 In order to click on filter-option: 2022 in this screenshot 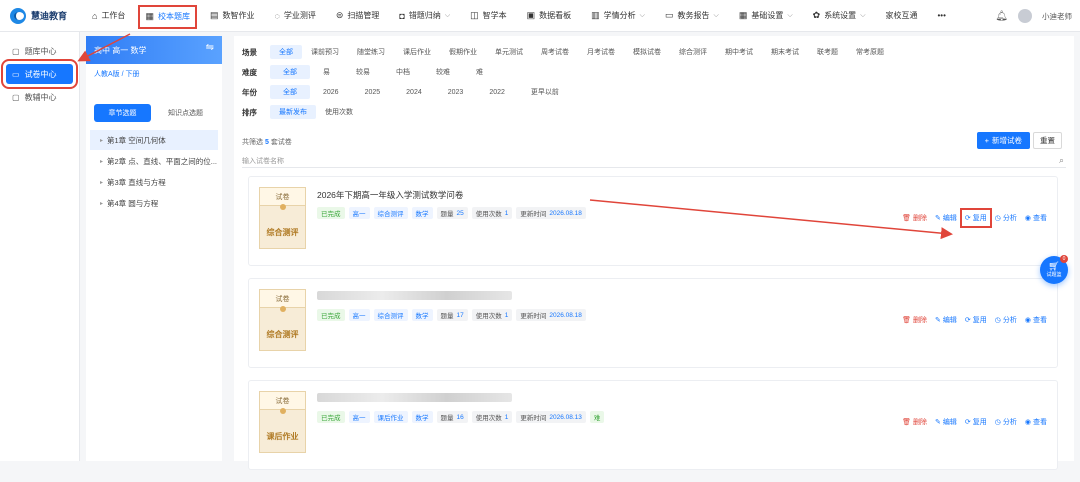, I will do `click(497, 92)`.